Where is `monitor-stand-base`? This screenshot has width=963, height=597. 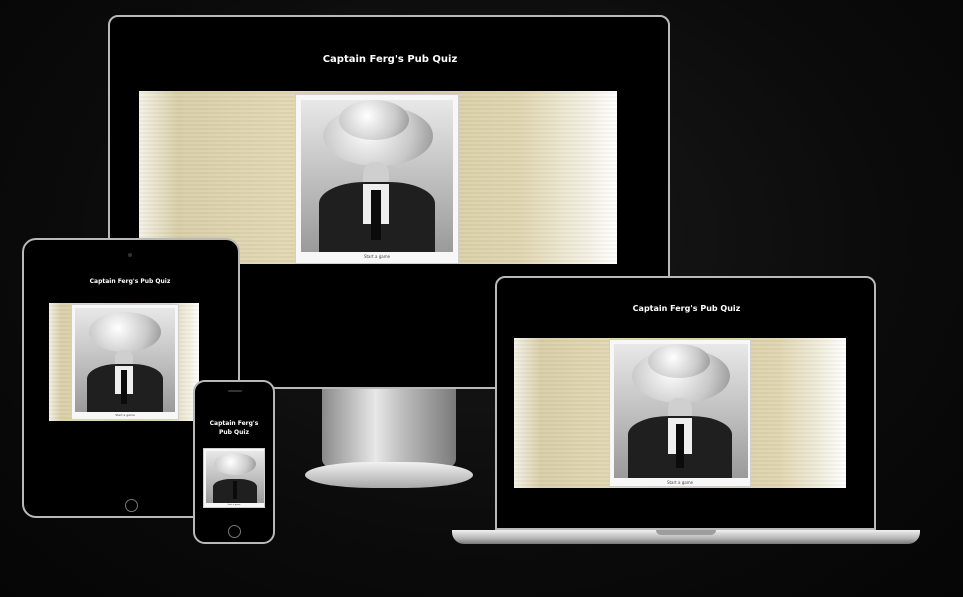
monitor-stand-base is located at coordinates (389, 475).